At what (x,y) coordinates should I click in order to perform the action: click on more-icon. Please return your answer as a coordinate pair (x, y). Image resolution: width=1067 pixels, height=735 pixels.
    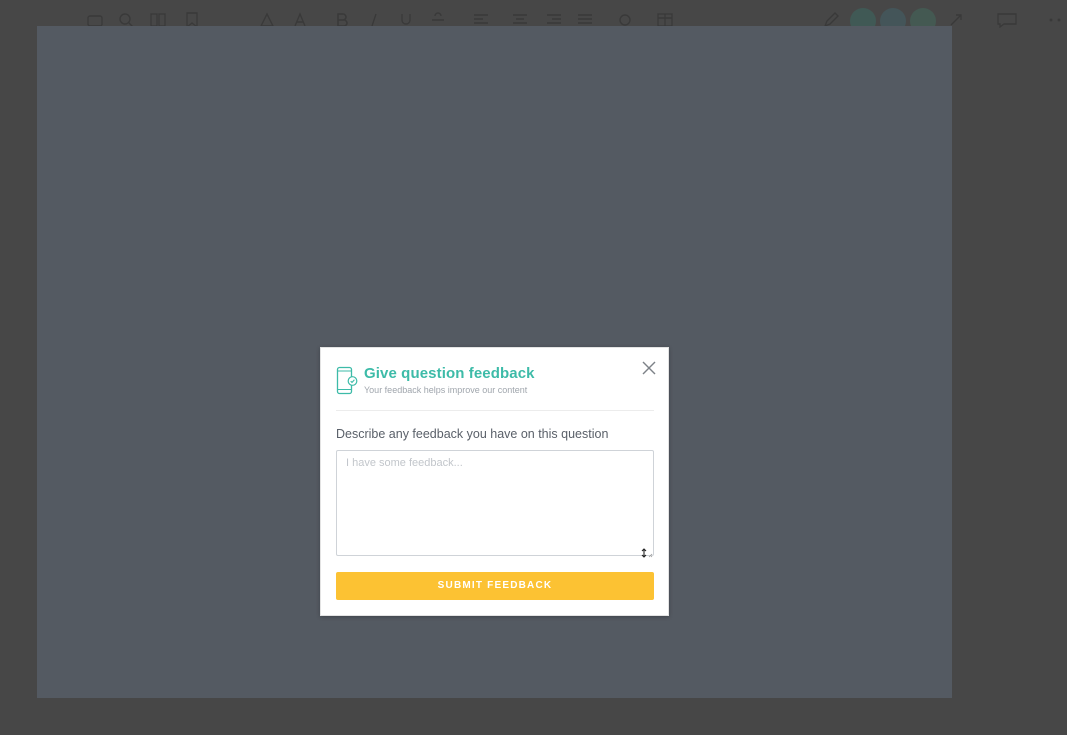
    Looking at the image, I should click on (1055, 20).